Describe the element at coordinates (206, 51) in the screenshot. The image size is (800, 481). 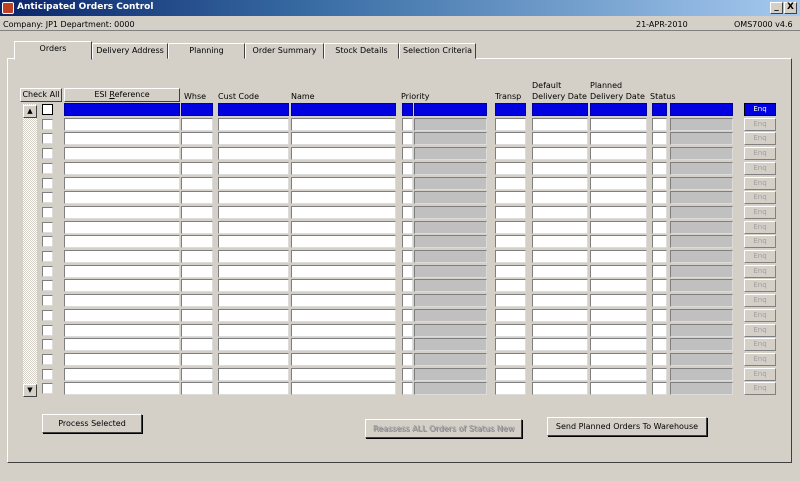
I see `tab-planning: Planning` at that location.